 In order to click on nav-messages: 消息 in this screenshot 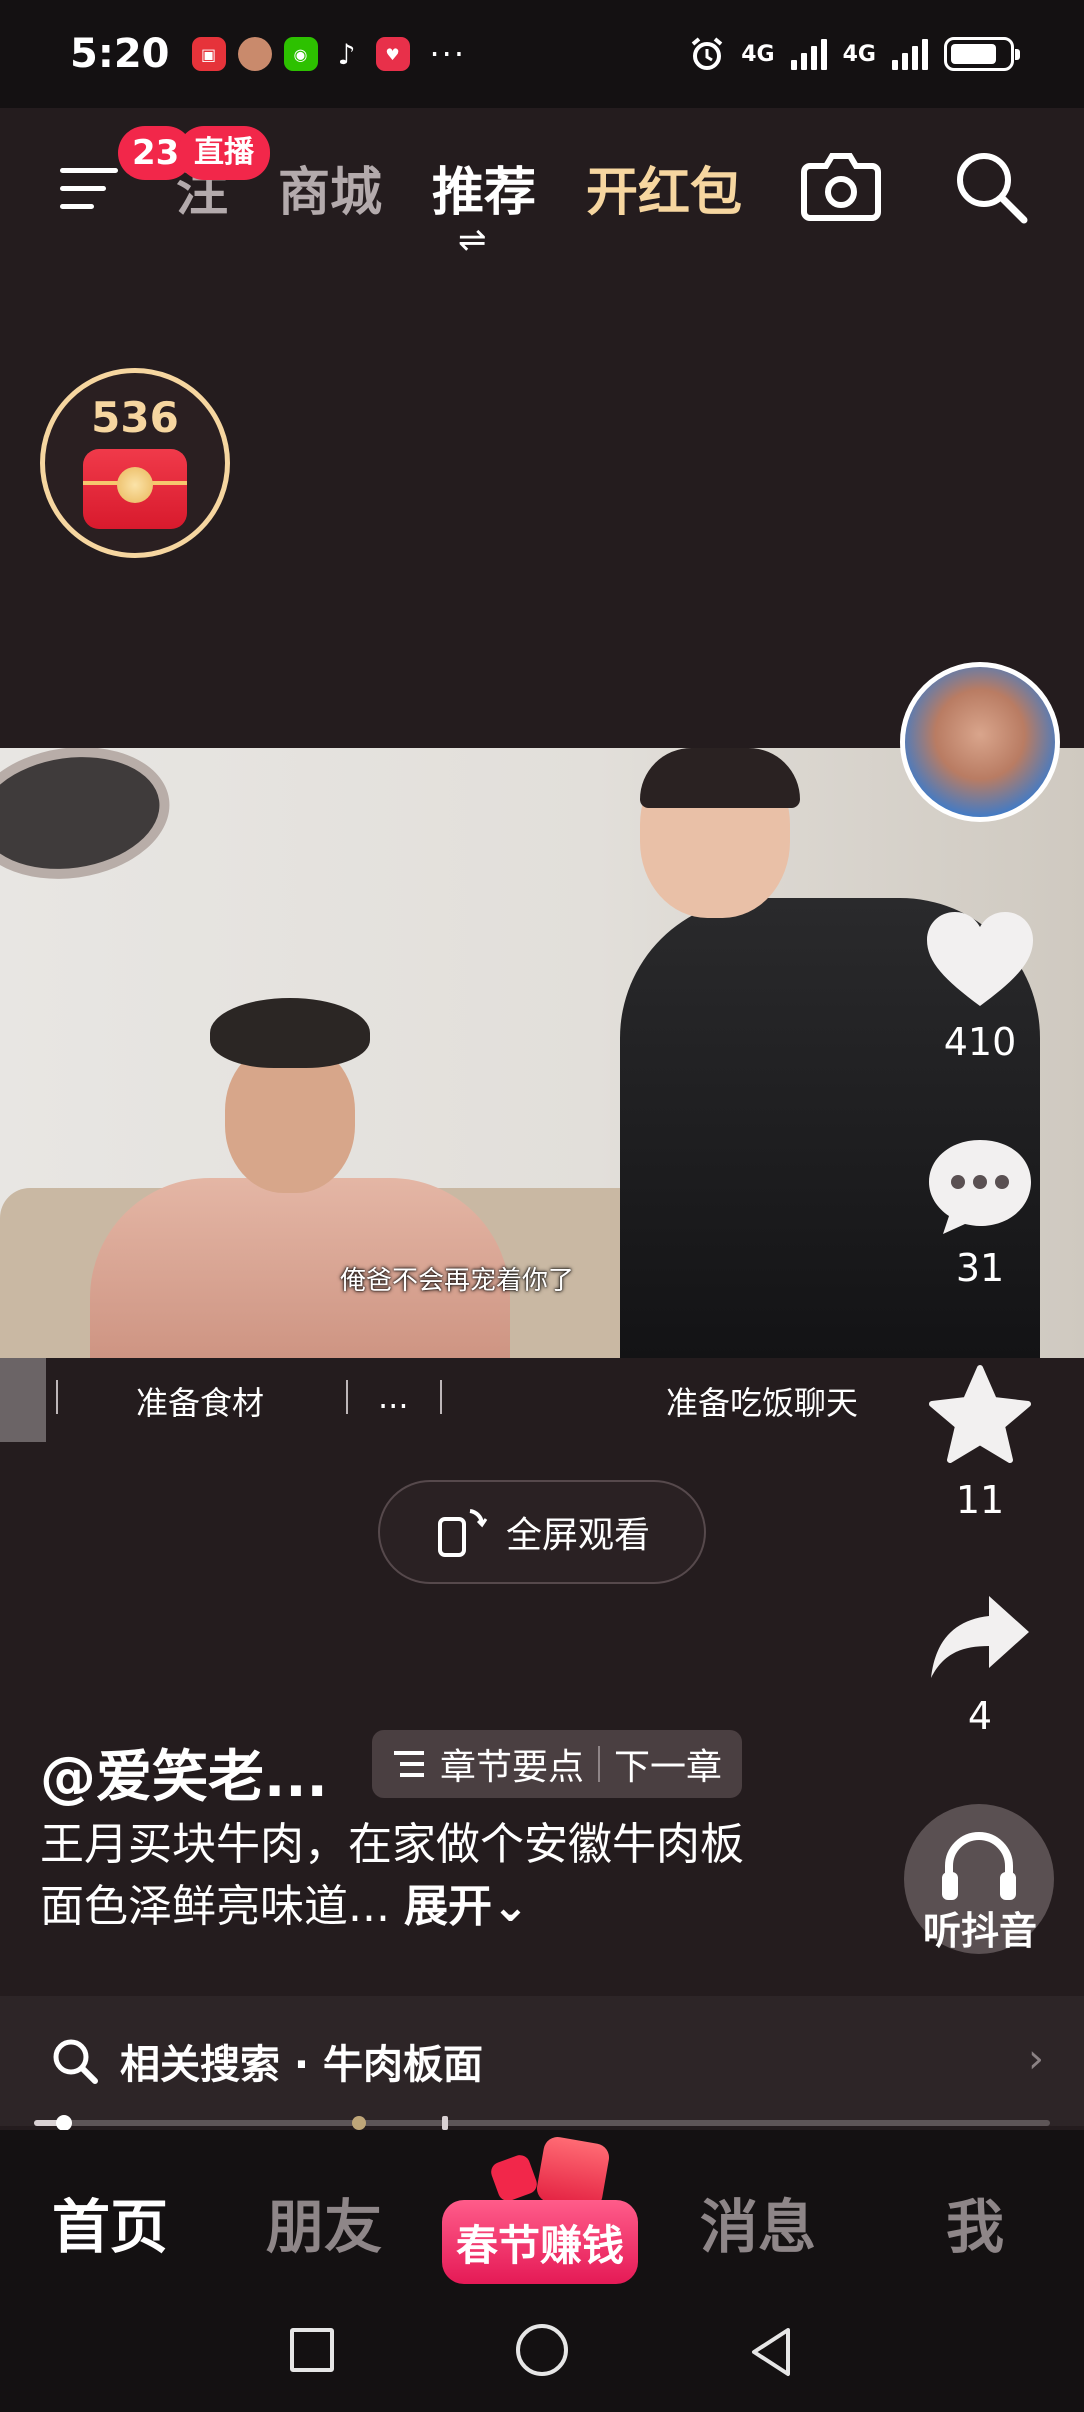, I will do `click(758, 2222)`.